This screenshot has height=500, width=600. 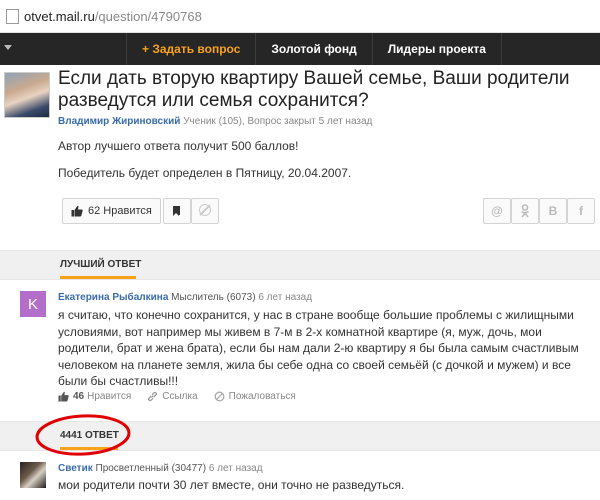 I want to click on bookmark-button, so click(x=177, y=211).